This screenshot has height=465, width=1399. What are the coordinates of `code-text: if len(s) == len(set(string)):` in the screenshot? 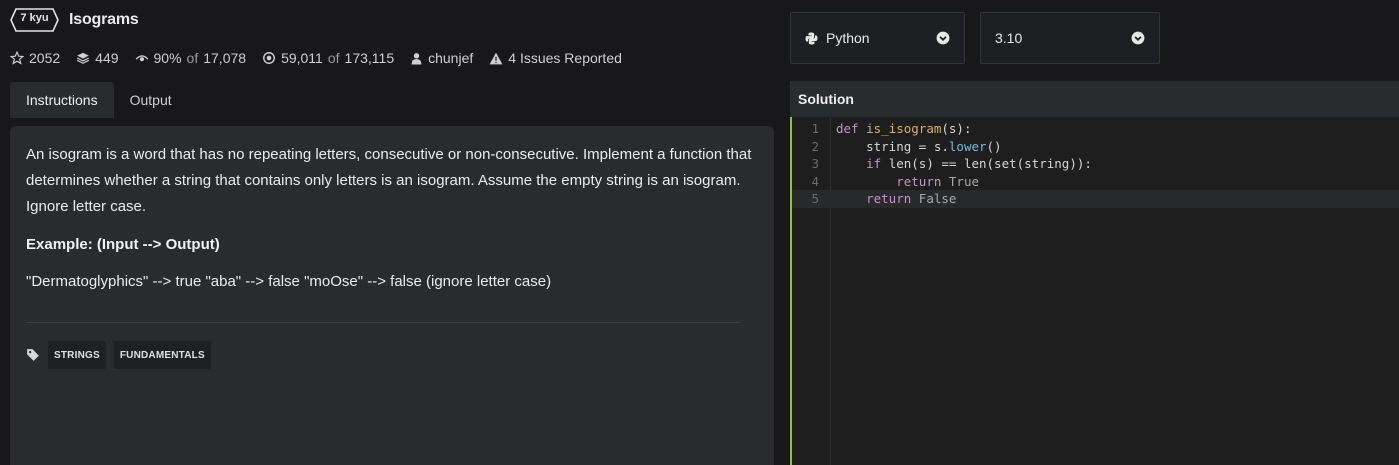 It's located at (979, 163).